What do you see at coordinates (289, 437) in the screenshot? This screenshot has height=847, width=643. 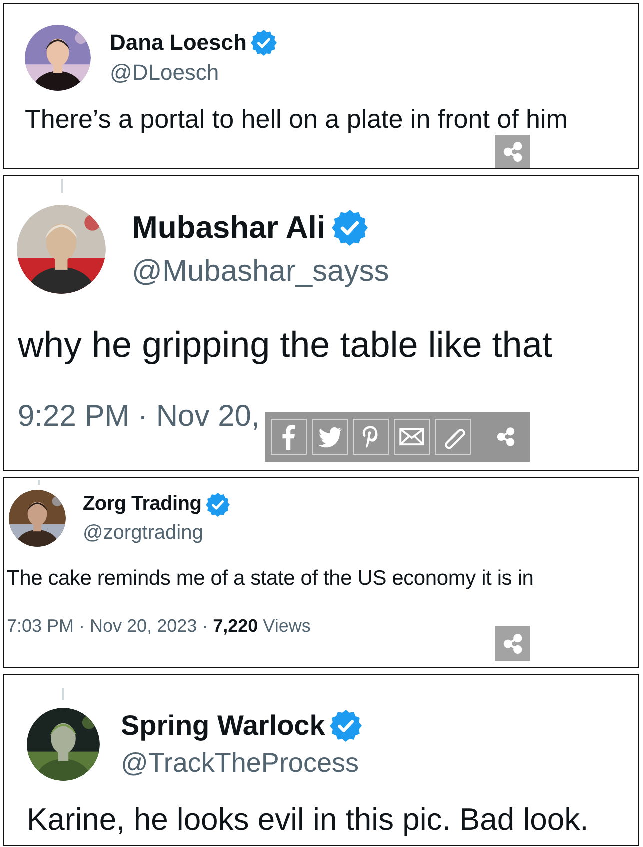 I see `facebook-button` at bounding box center [289, 437].